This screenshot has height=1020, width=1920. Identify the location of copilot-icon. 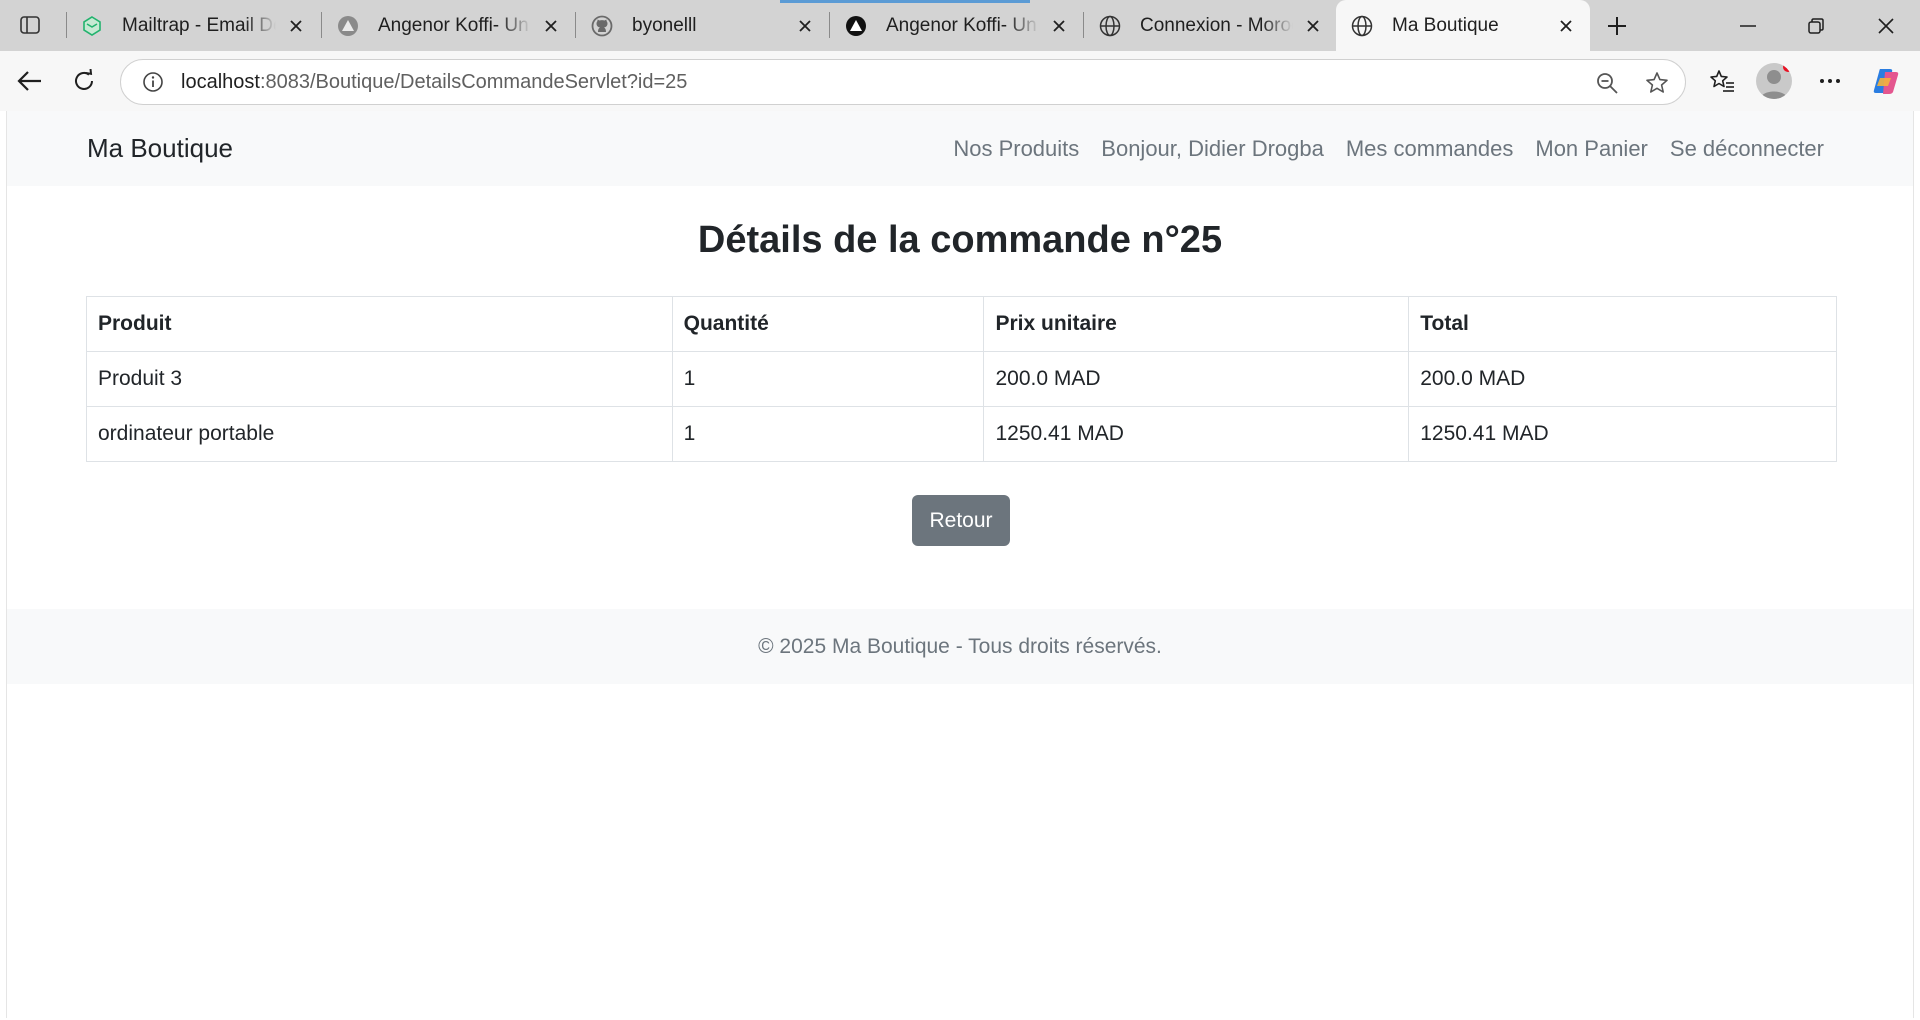
(1886, 81).